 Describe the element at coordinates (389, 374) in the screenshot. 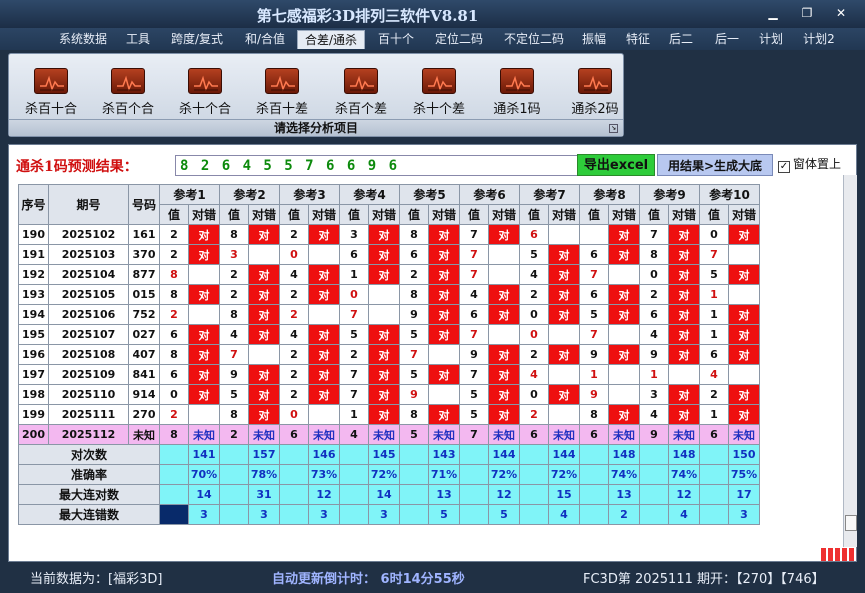

I see `table-row: 197 2025109 841 6 对 9 对 2 对 7 对 5 对 7 对 4 1 1 4` at that location.